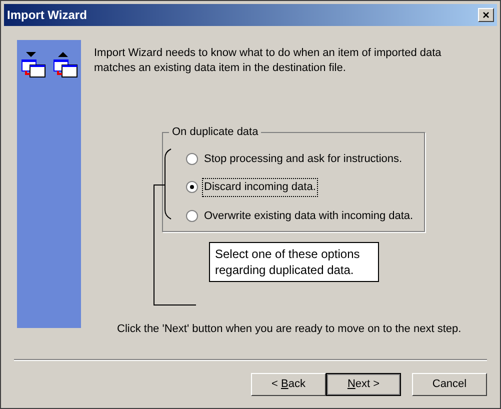 The height and width of the screenshot is (409, 501). I want to click on window-title: Import Wizard, so click(47, 15).